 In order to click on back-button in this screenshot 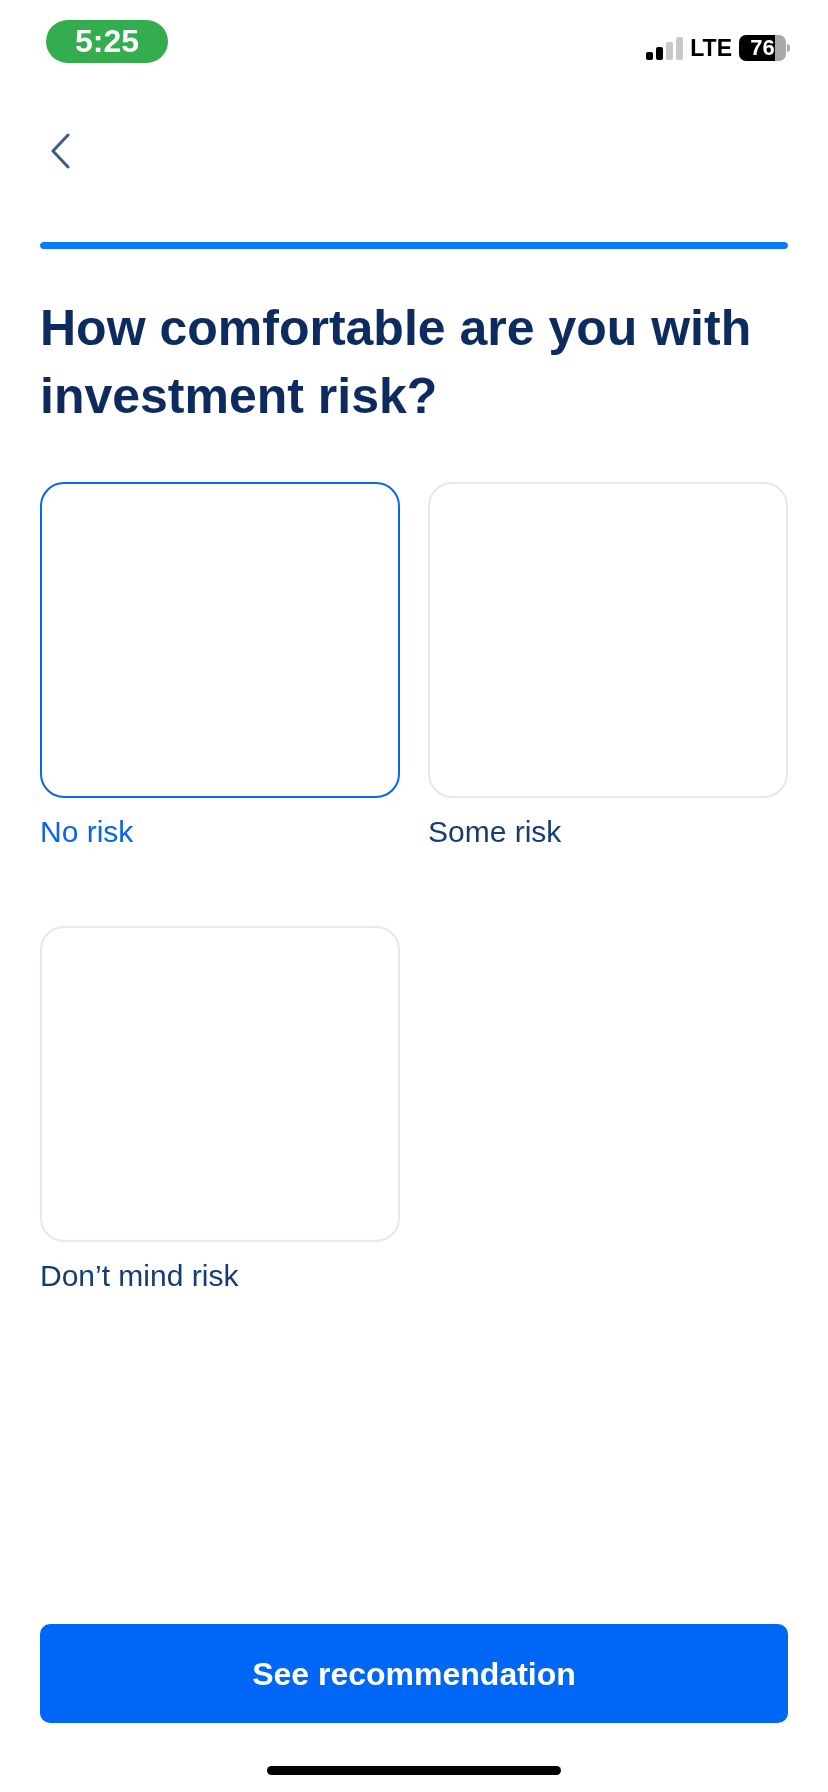, I will do `click(60, 151)`.